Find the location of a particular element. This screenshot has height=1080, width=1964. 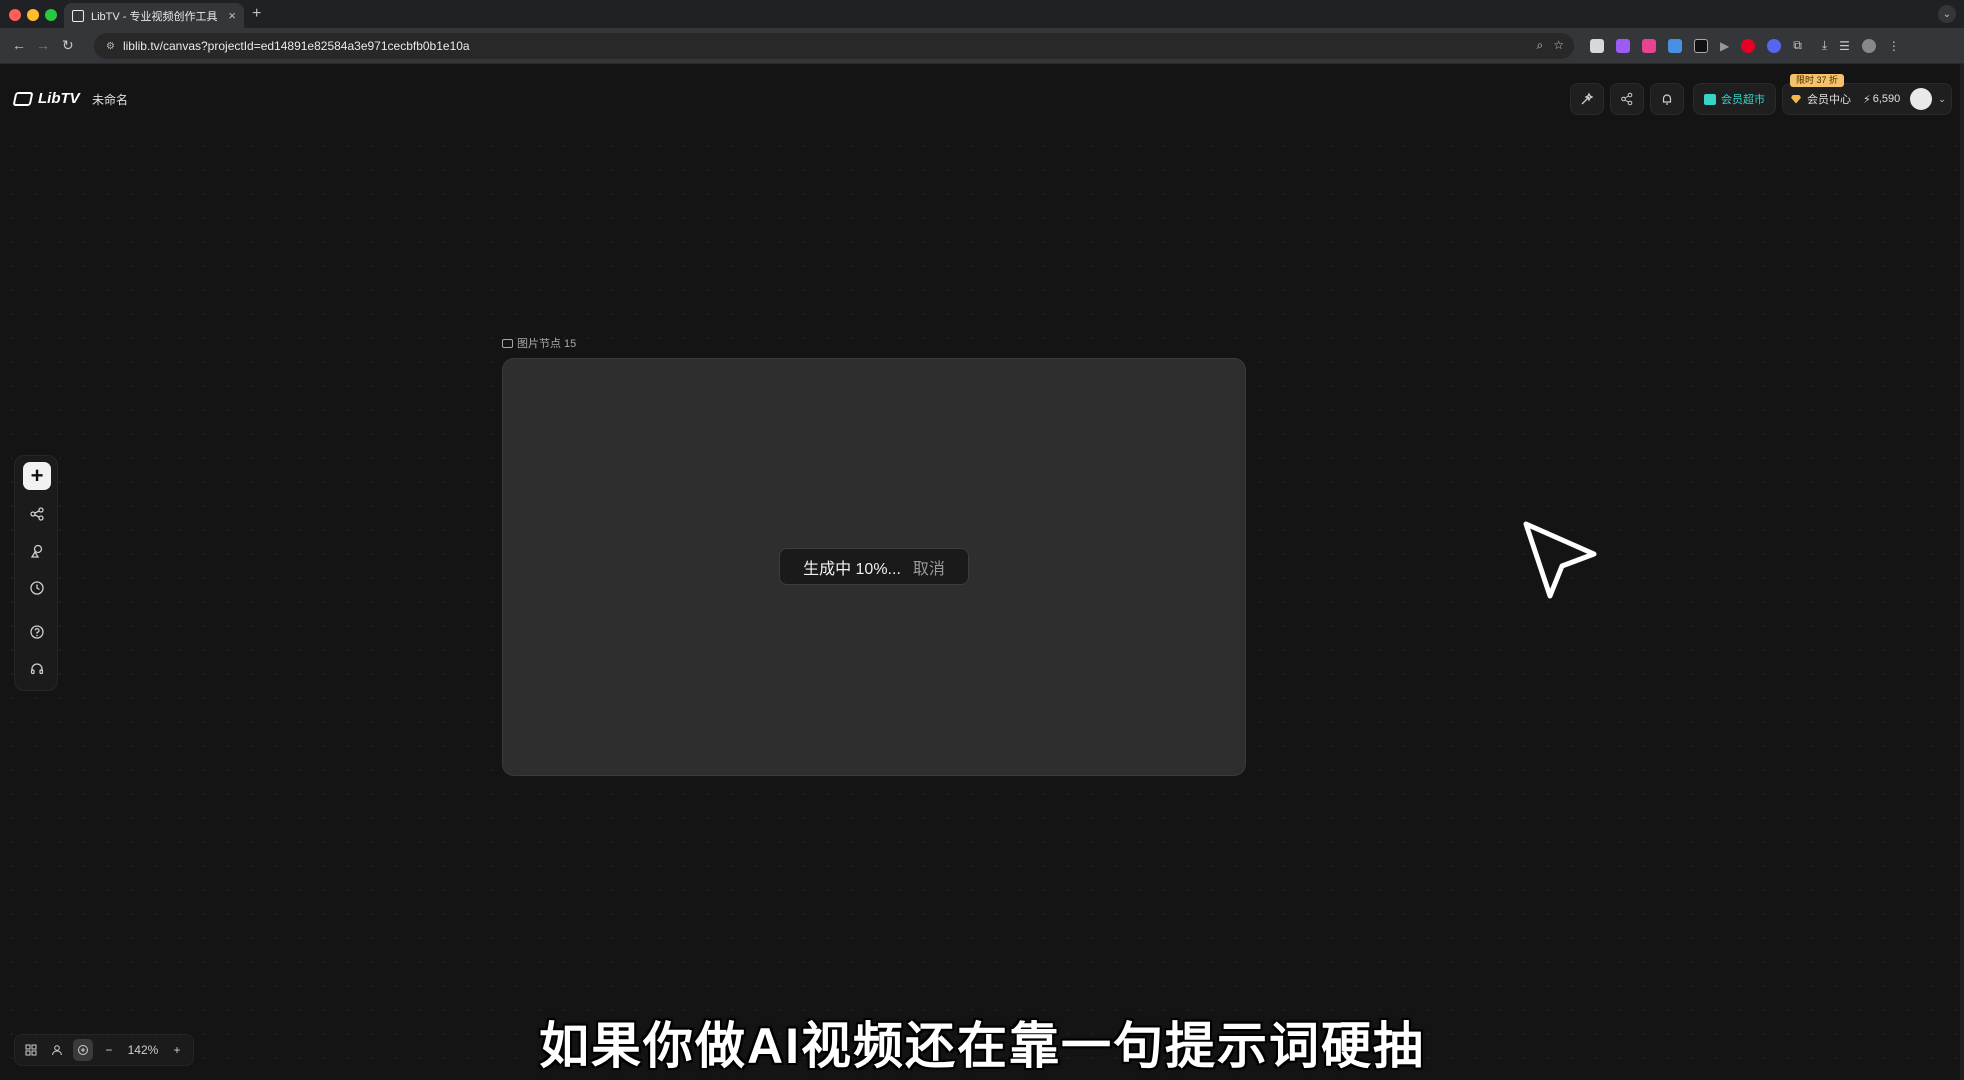

tab-search-icon: ⌄ is located at coordinates (1947, 14).